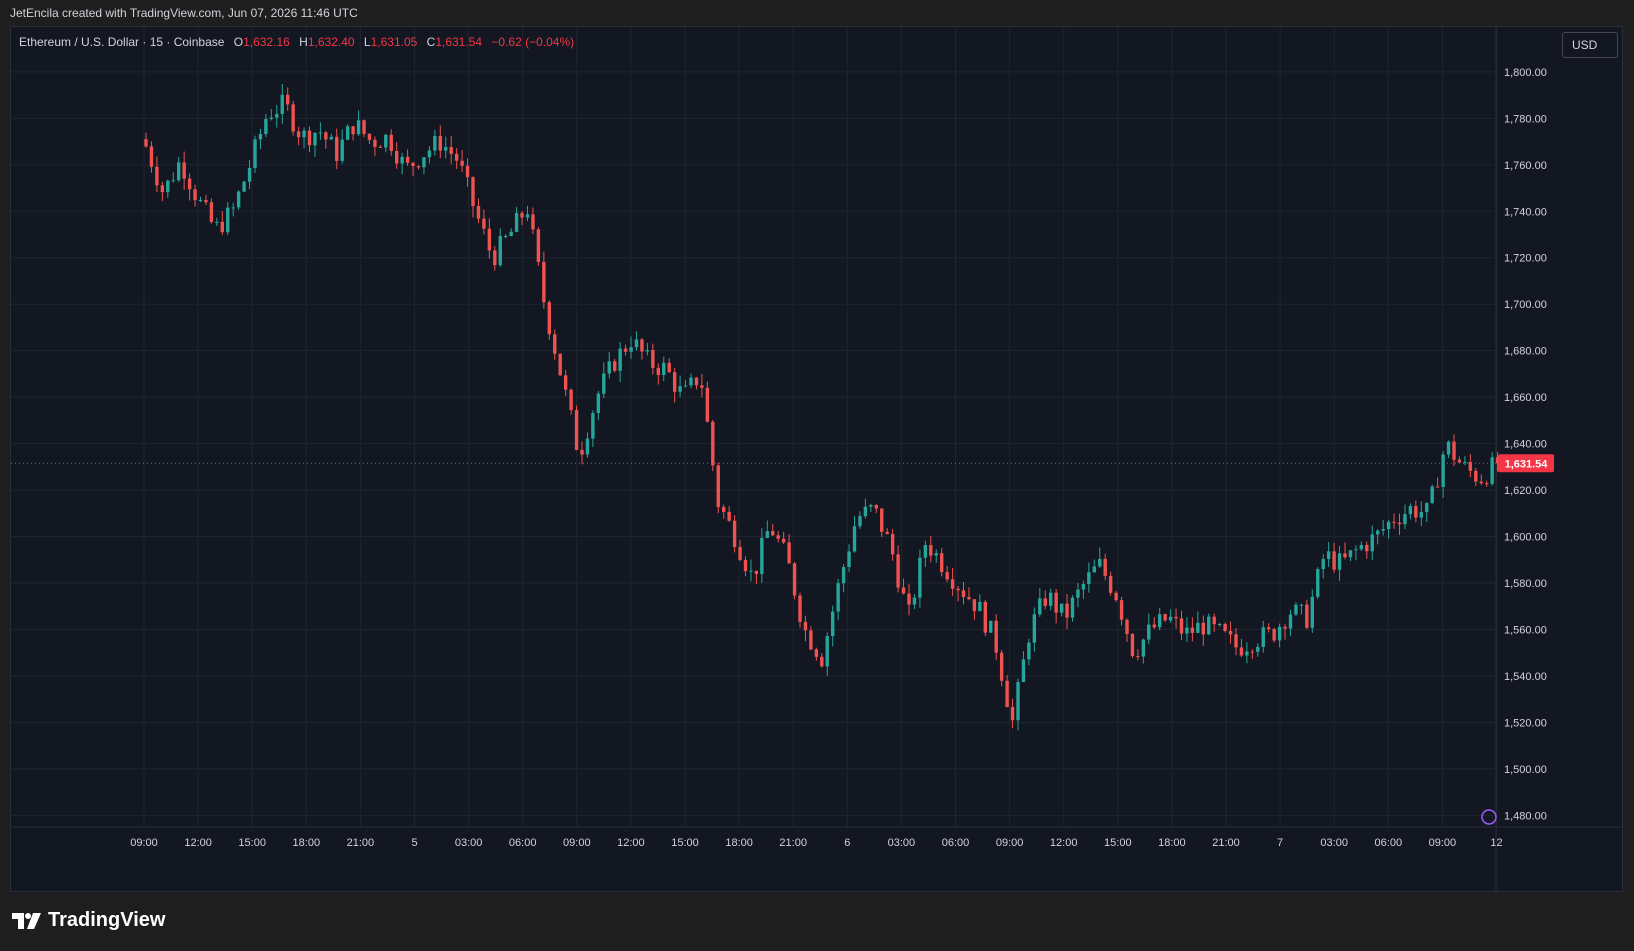 The width and height of the screenshot is (1634, 951). I want to click on x-tick-label: 03:00, so click(1334, 843).